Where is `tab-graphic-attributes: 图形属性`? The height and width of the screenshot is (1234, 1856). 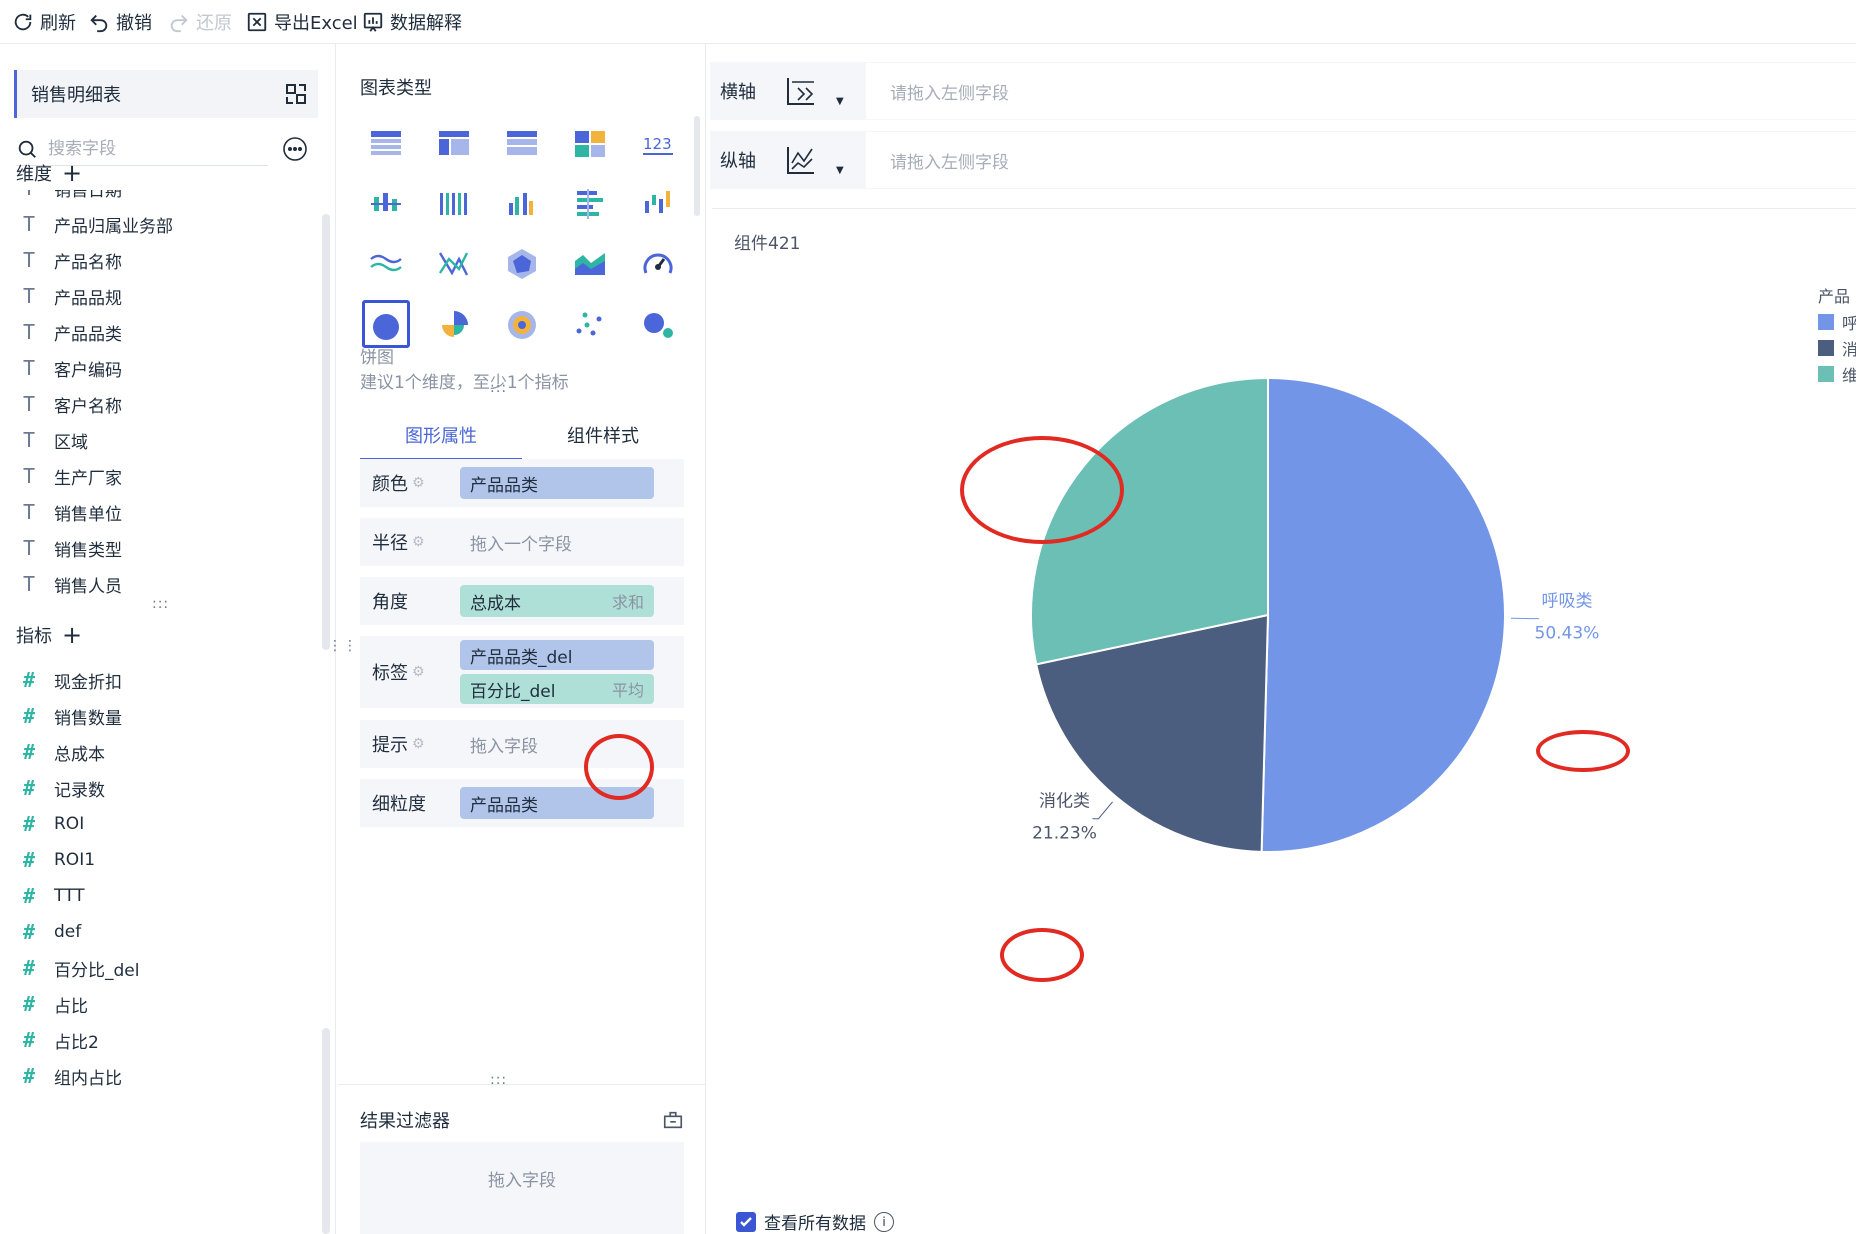
tab-graphic-attributes: 图形属性 is located at coordinates (441, 437).